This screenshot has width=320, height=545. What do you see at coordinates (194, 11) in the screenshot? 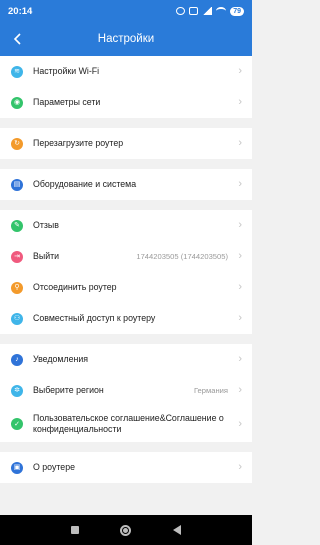
I see `nfc-icon` at bounding box center [194, 11].